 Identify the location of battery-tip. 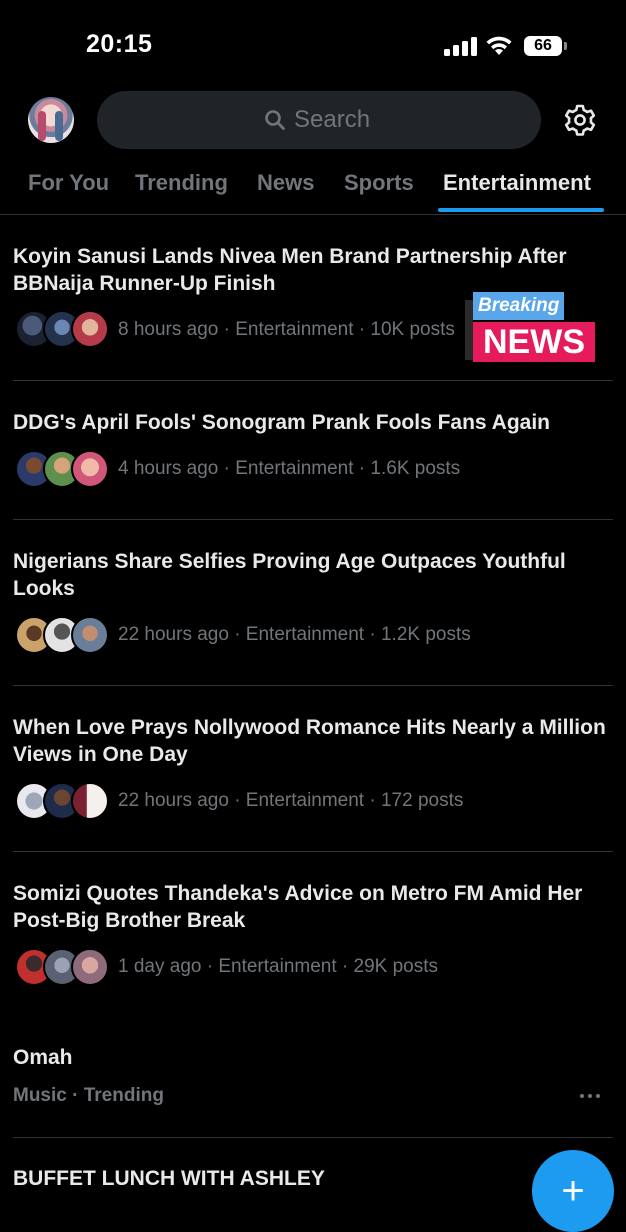
(565, 46).